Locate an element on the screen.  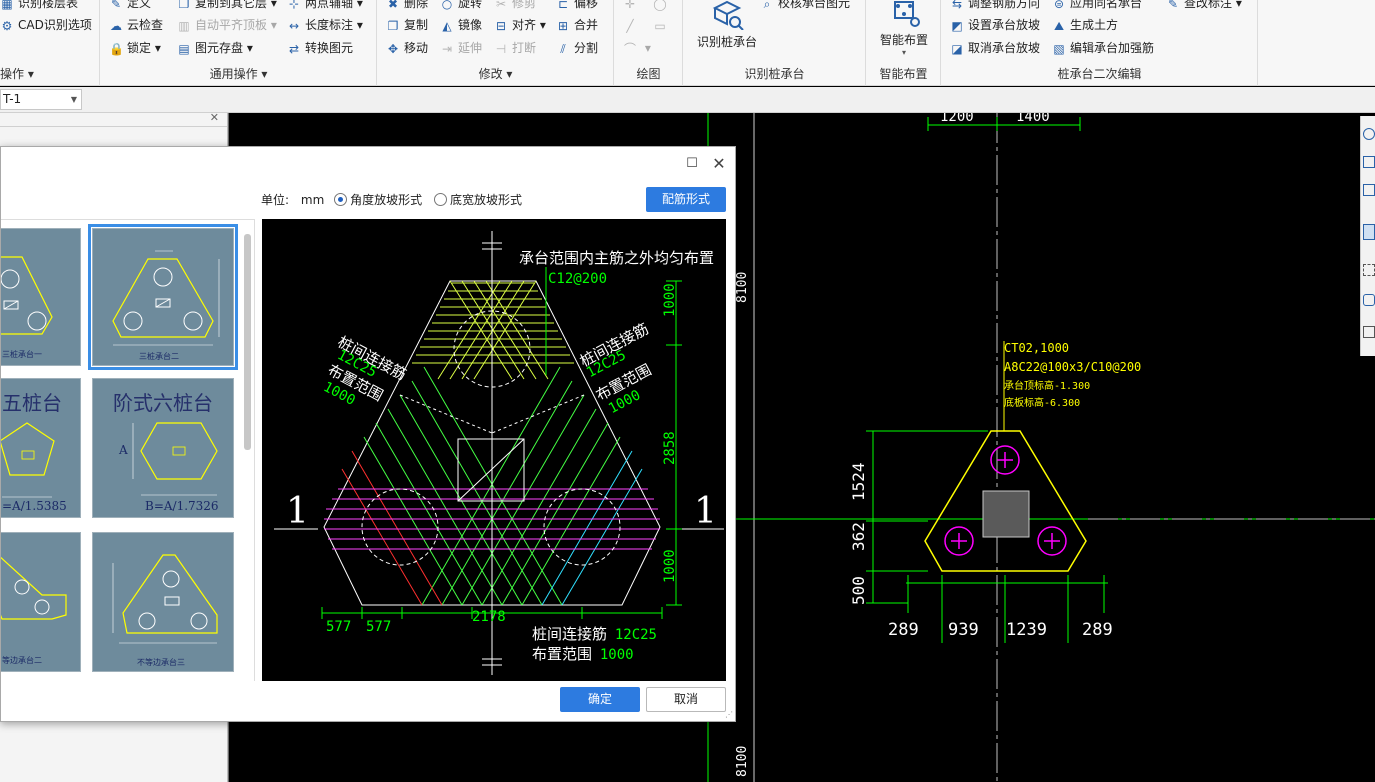
view-settings-icon is located at coordinates (1369, 300).